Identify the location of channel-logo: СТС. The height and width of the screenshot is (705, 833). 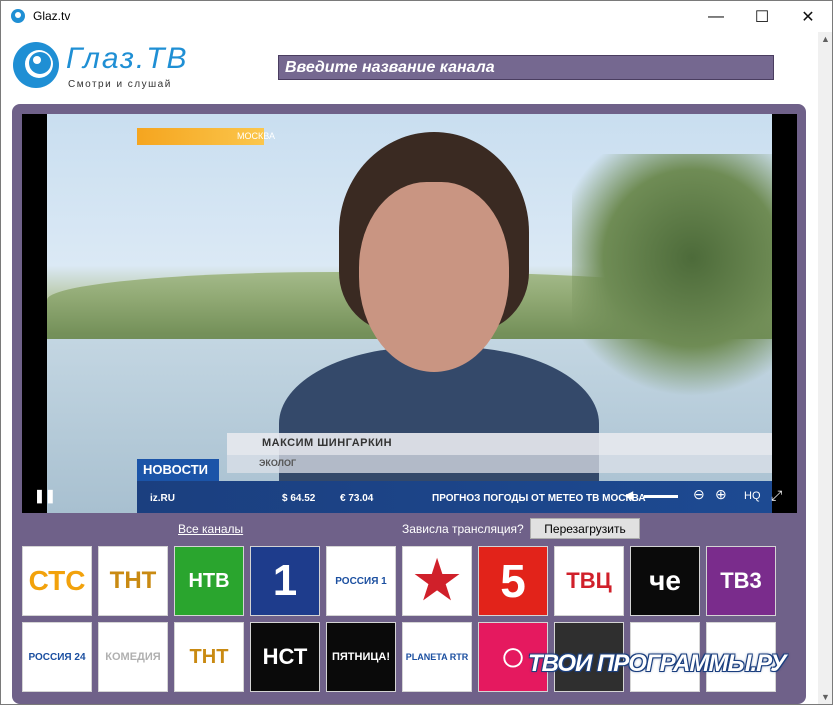
(57, 580).